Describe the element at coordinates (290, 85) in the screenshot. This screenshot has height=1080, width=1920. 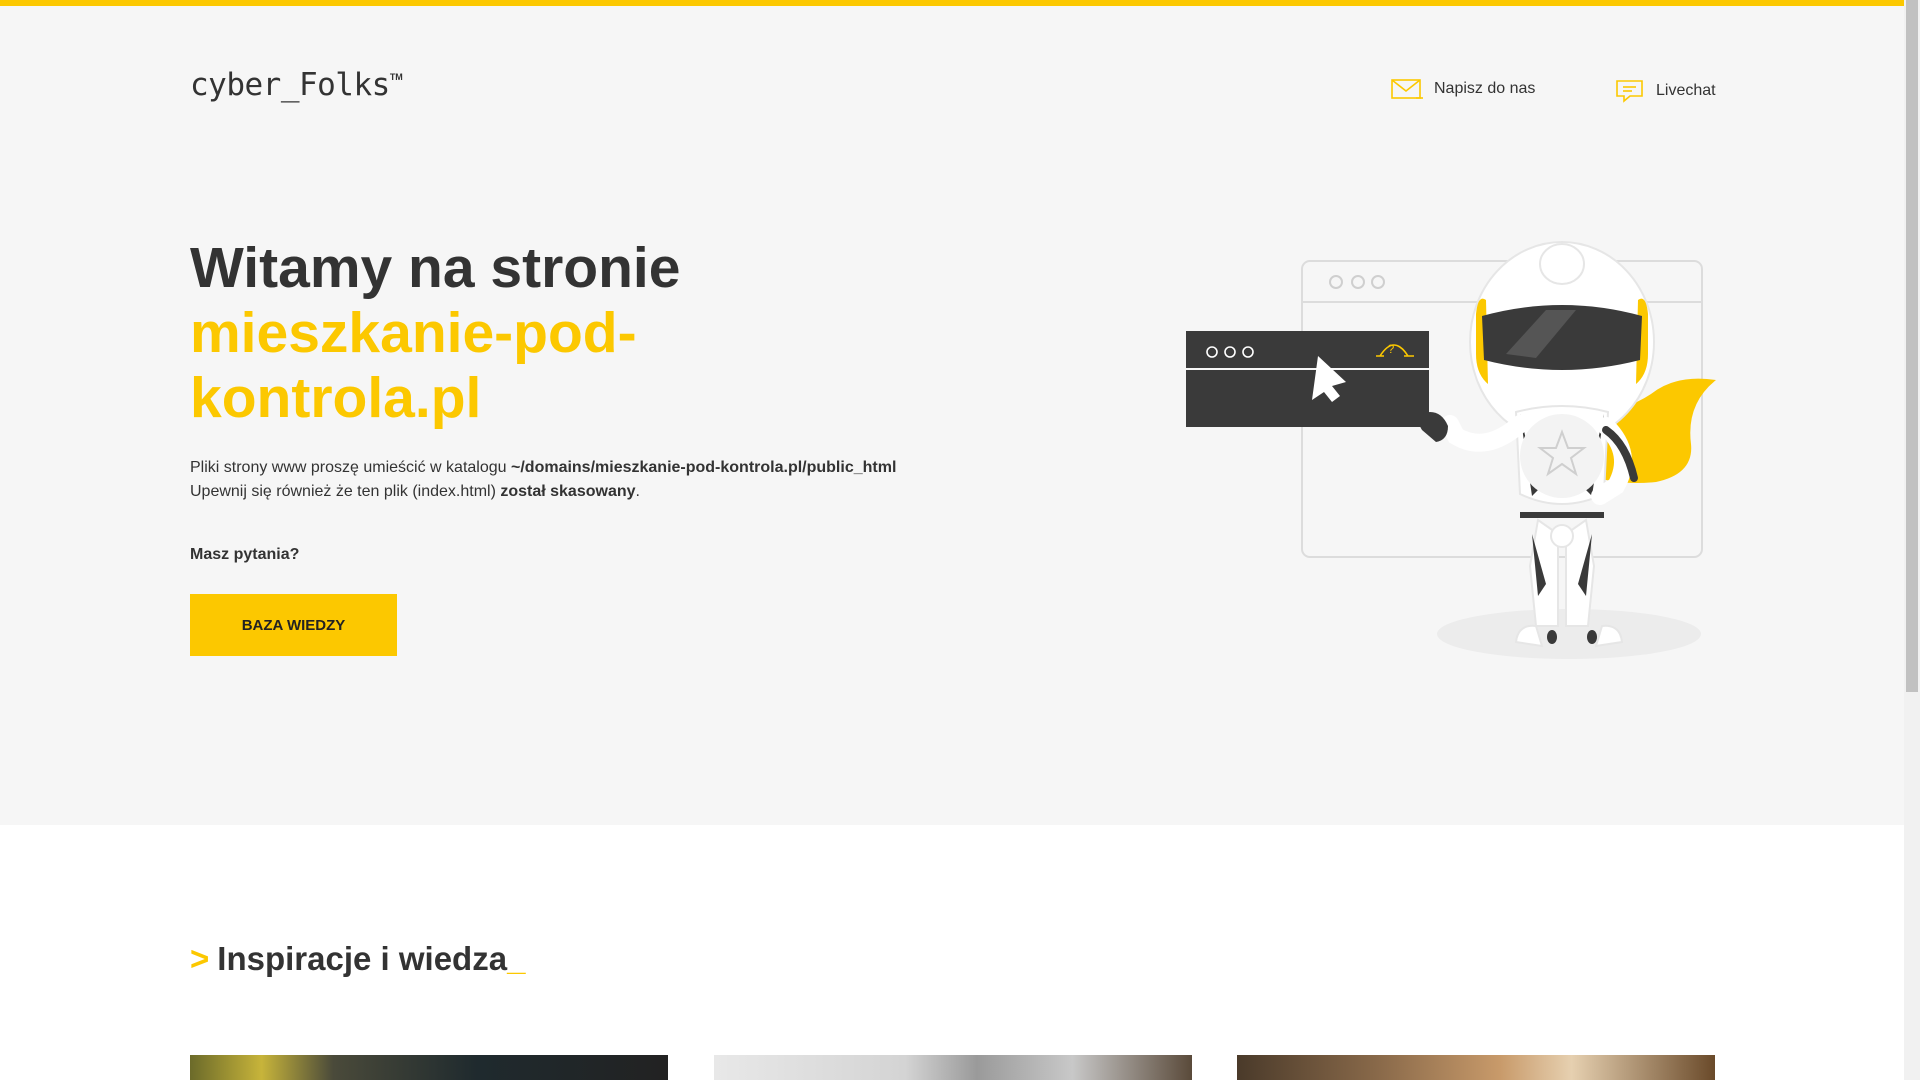
I see `logo-text: cyber_Folks` at that location.